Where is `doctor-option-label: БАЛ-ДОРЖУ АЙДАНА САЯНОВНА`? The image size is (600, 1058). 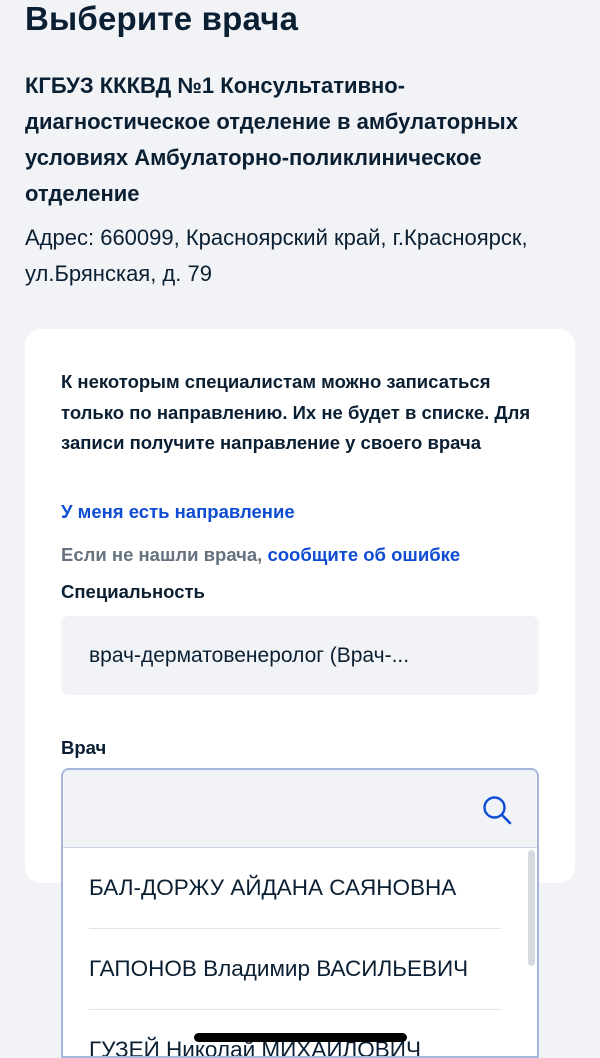
doctor-option-label: БАЛ-ДОРЖУ АЙДАНА САЯНОВНА is located at coordinates (273, 887).